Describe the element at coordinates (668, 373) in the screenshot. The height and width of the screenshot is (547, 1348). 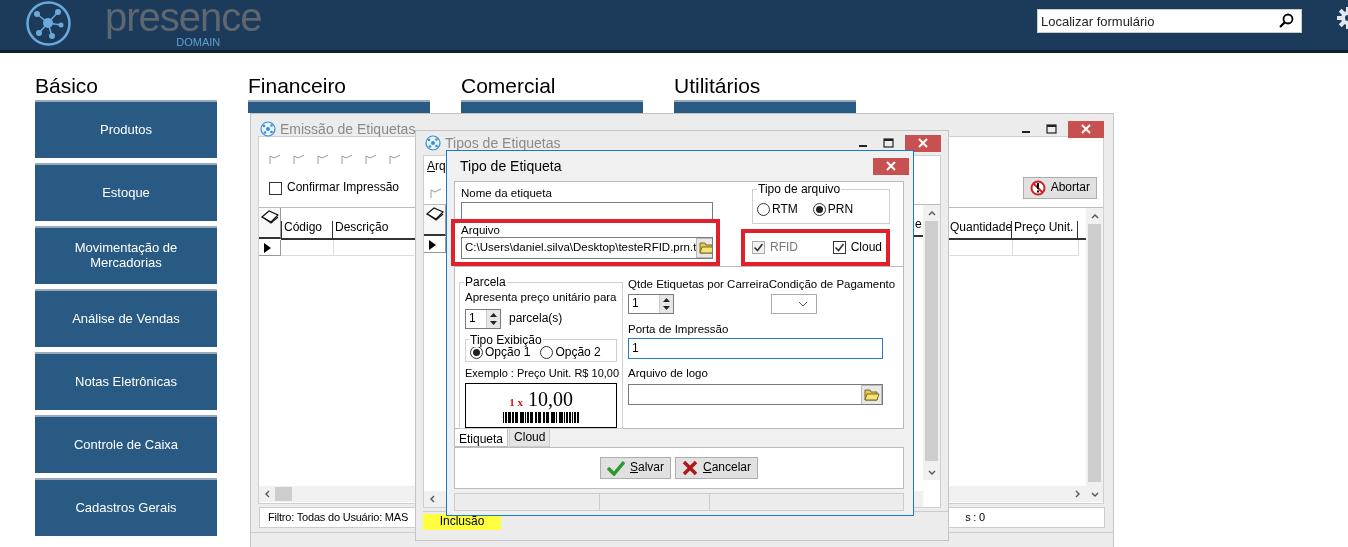
I see `field-label: Arquivo de logo` at that location.